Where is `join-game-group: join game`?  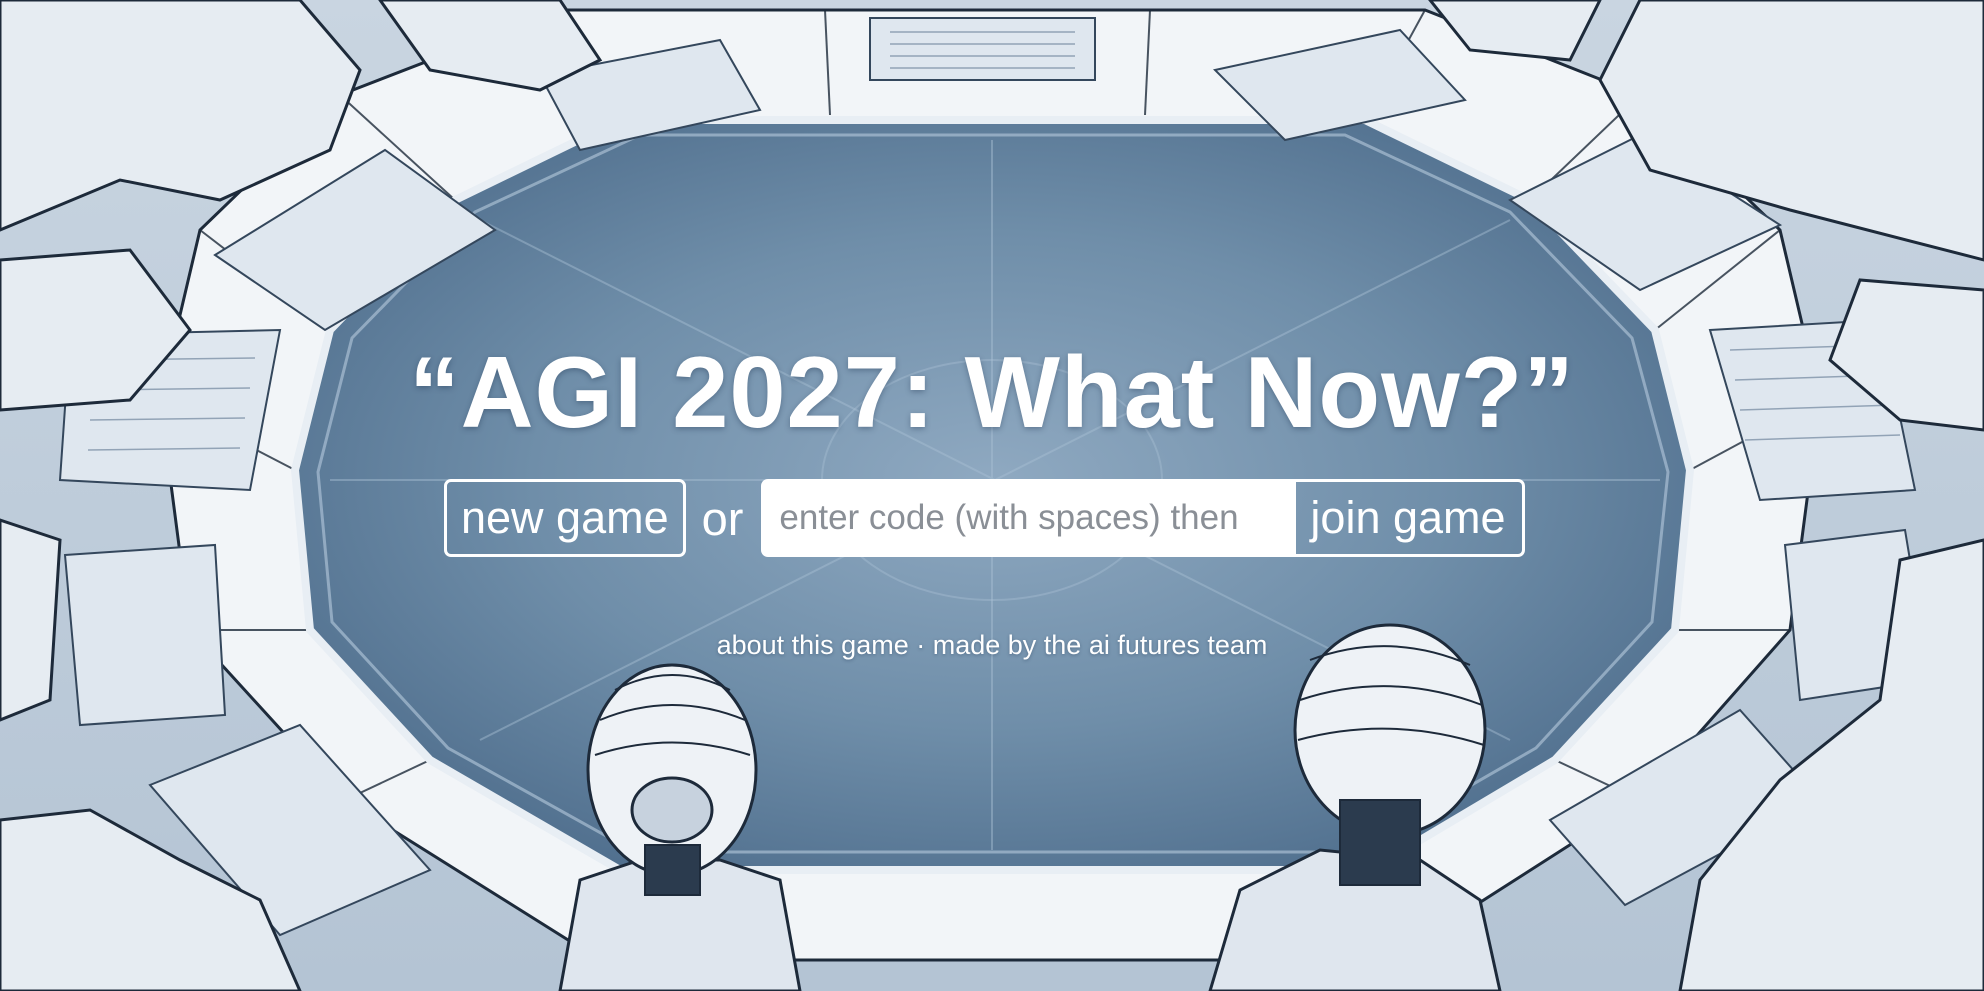
join-game-group: join game is located at coordinates (1143, 518).